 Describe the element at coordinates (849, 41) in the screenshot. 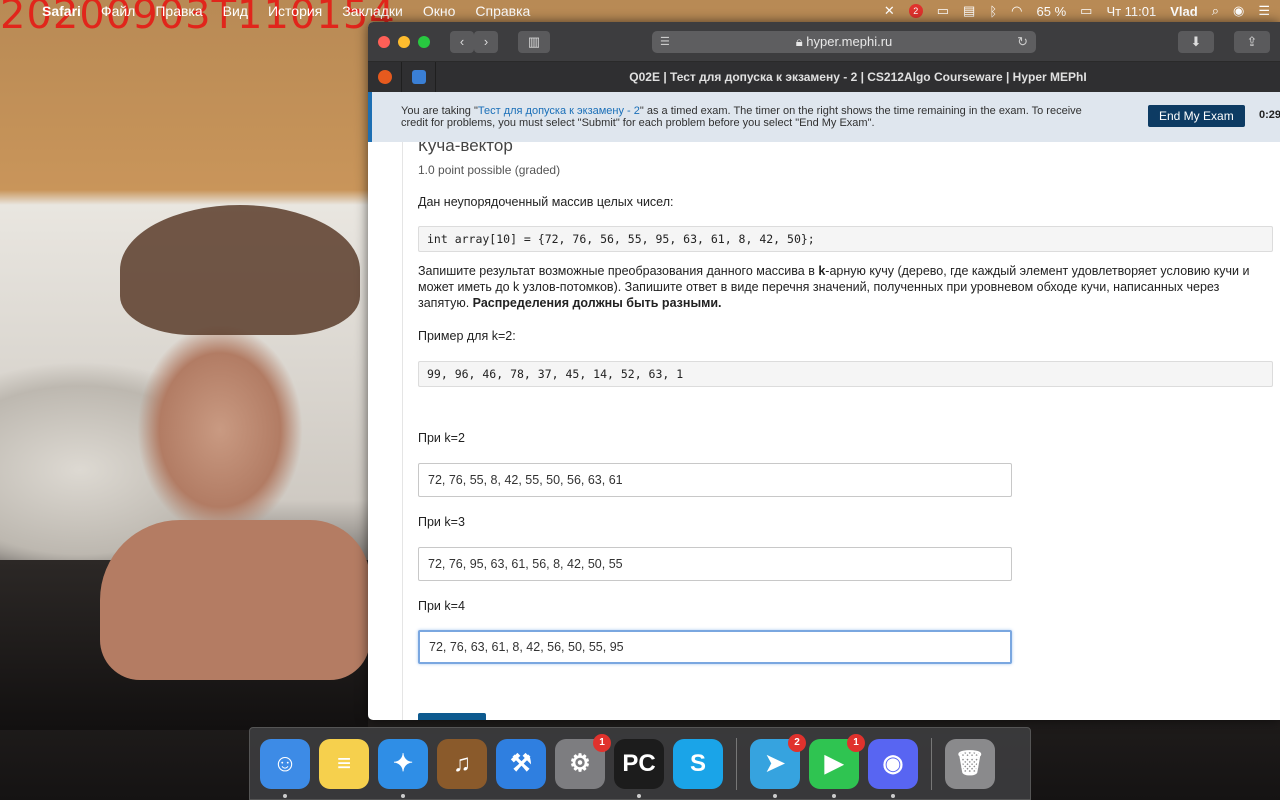

I see `url-text: hyper.mephi.ru` at that location.